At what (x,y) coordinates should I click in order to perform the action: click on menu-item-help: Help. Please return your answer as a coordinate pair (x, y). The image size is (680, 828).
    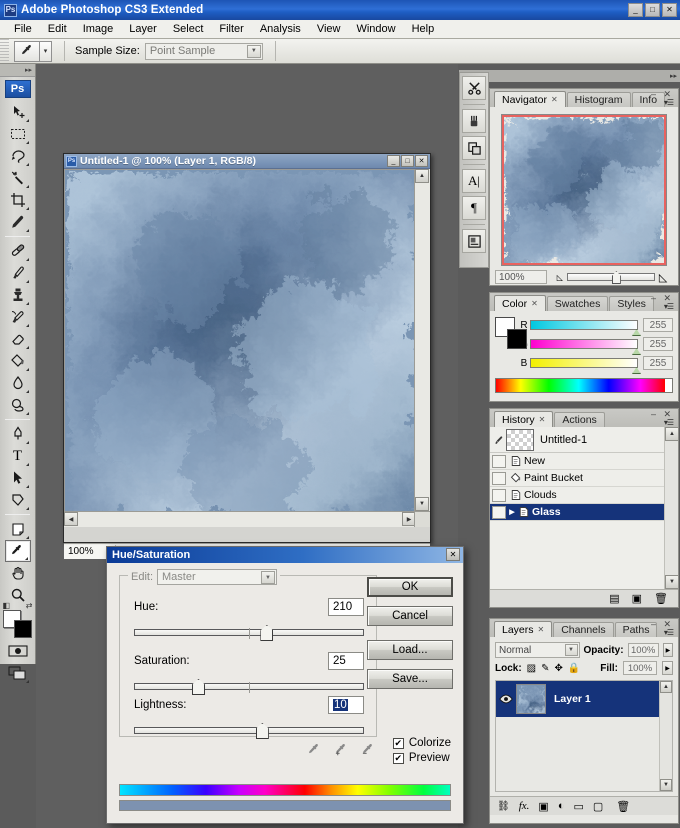
    Looking at the image, I should click on (423, 29).